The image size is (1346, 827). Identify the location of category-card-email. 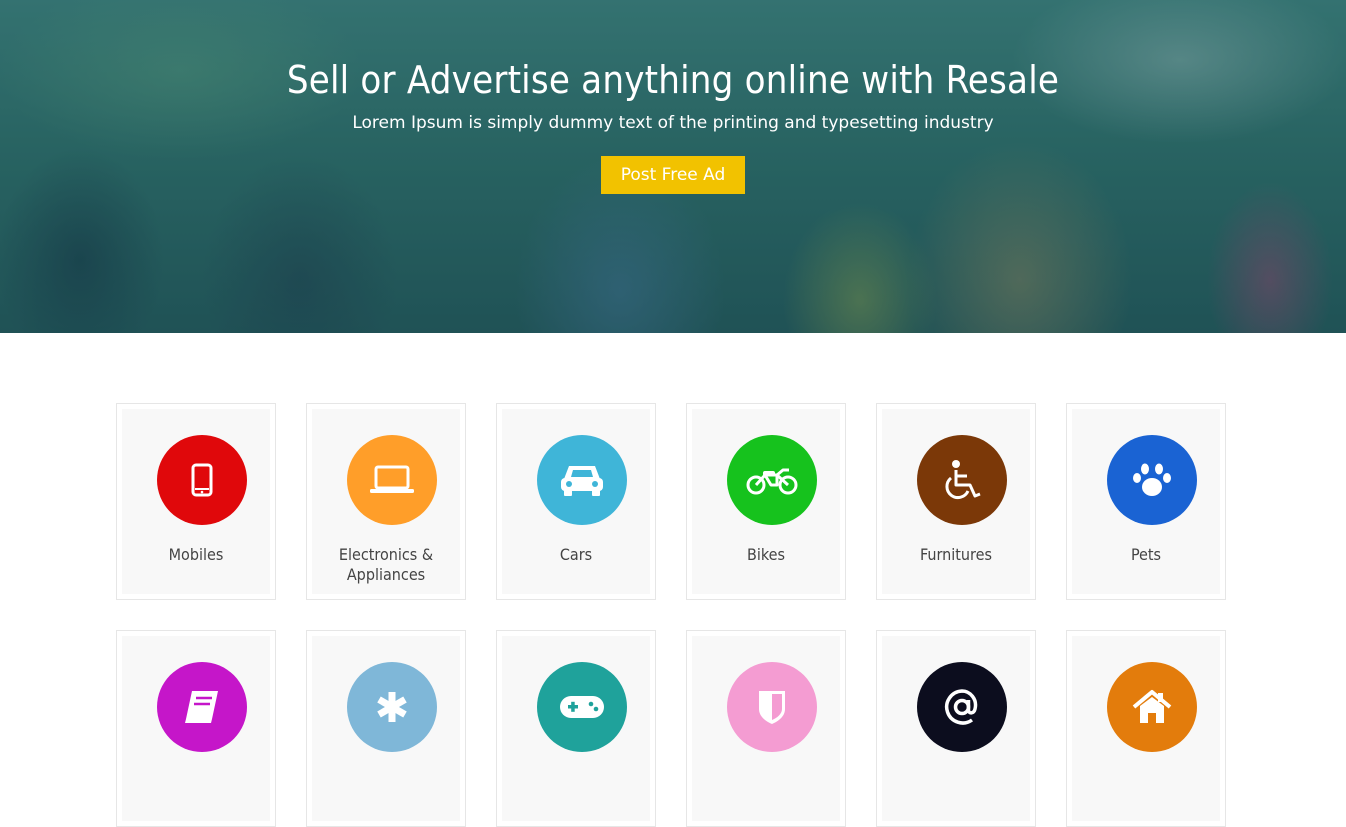
(956, 728).